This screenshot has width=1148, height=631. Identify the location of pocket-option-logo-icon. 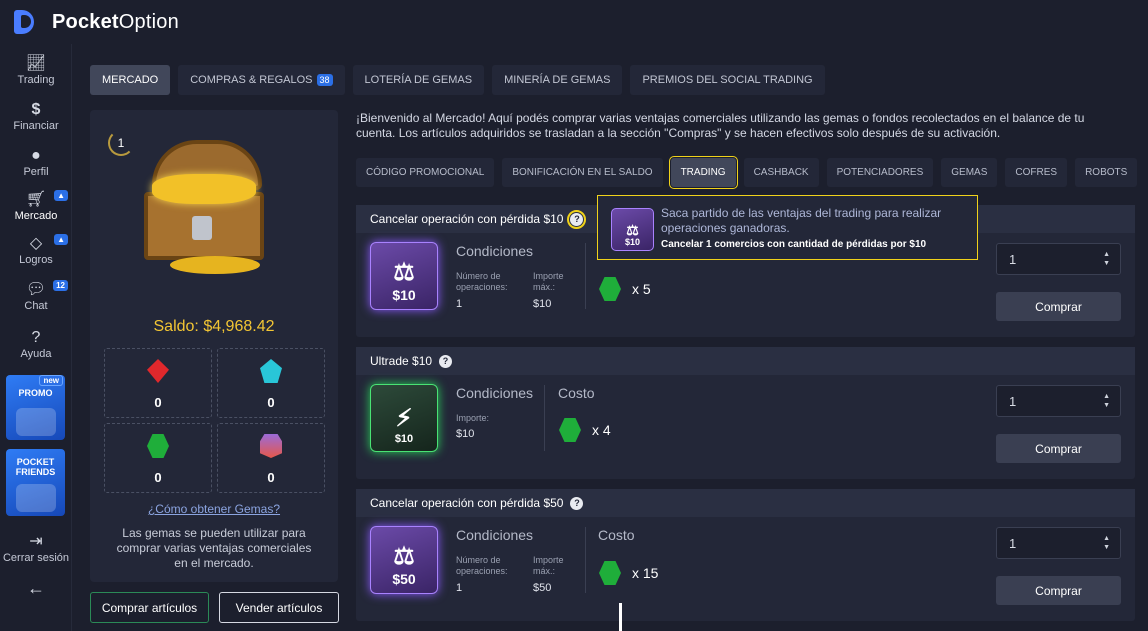
(30, 22).